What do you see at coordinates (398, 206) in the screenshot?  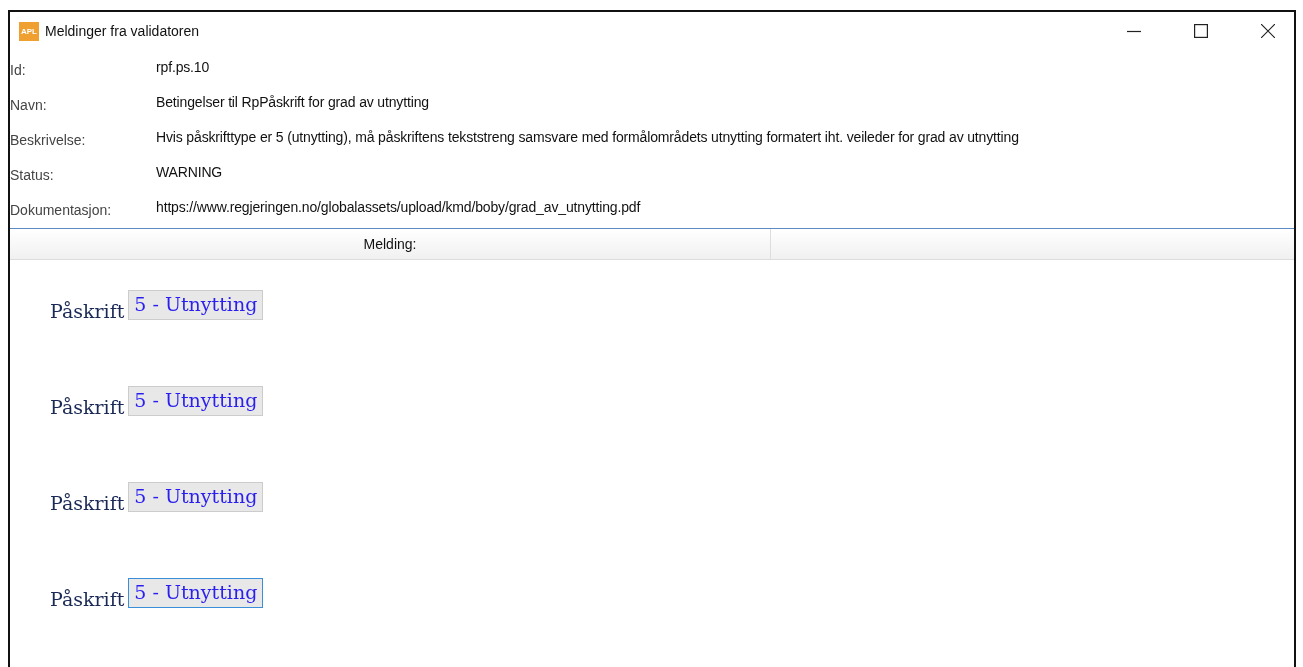 I see `field-value: https://www.regjeringen.no/globalassets/upload/kmd/boby/grad_av_utnytting.pdf` at bounding box center [398, 206].